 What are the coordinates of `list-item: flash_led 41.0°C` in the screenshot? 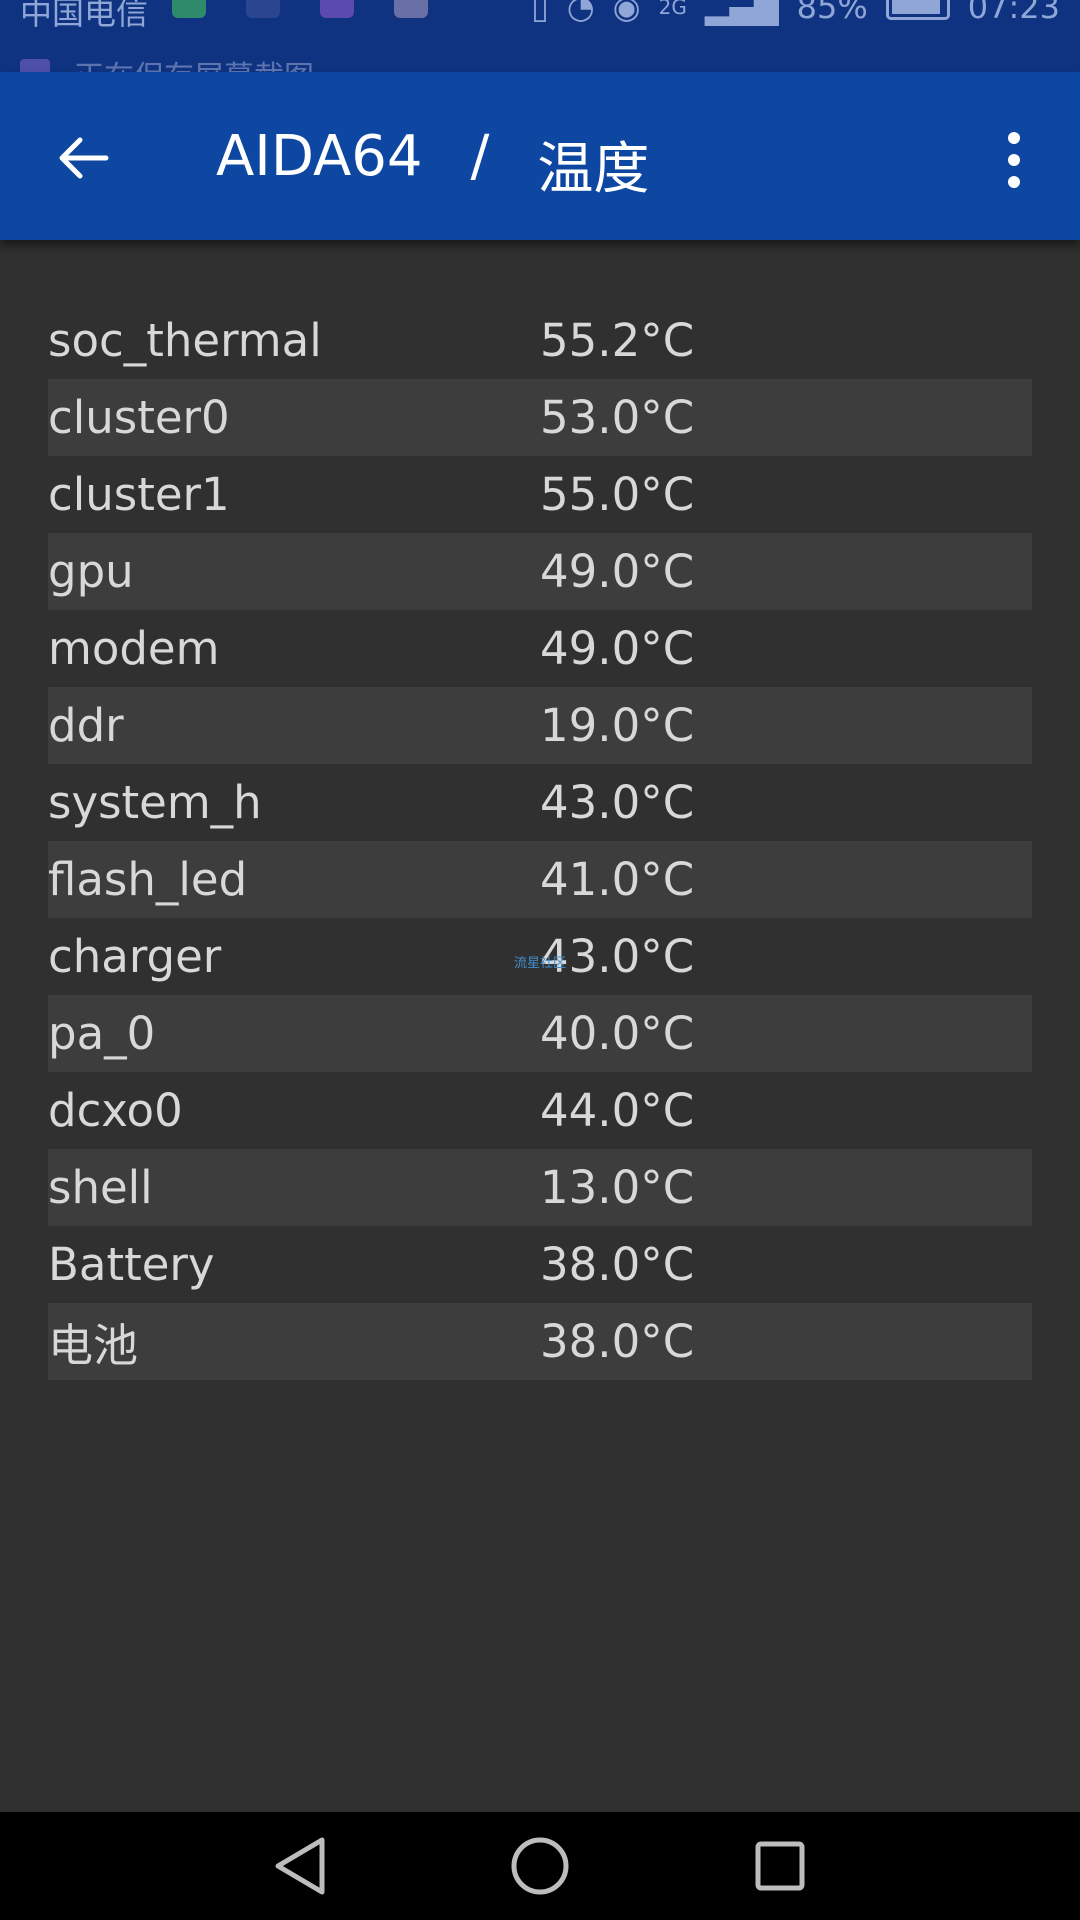 It's located at (540, 879).